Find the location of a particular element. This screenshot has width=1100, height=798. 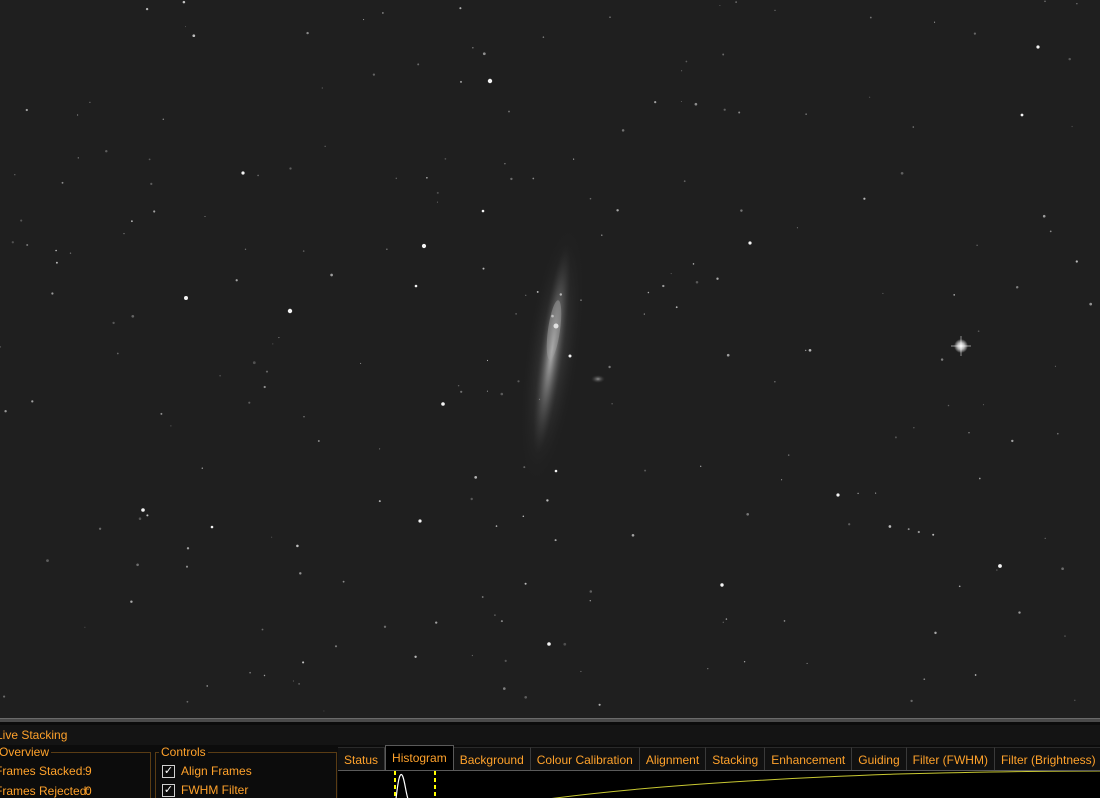

tab-status: Status is located at coordinates (362, 758).